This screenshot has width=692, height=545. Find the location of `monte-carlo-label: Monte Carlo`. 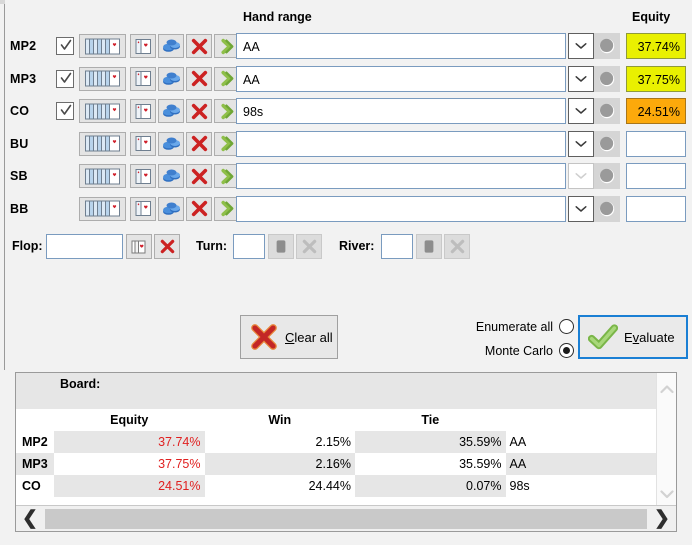

monte-carlo-label: Monte Carlo is located at coordinates (518, 350).